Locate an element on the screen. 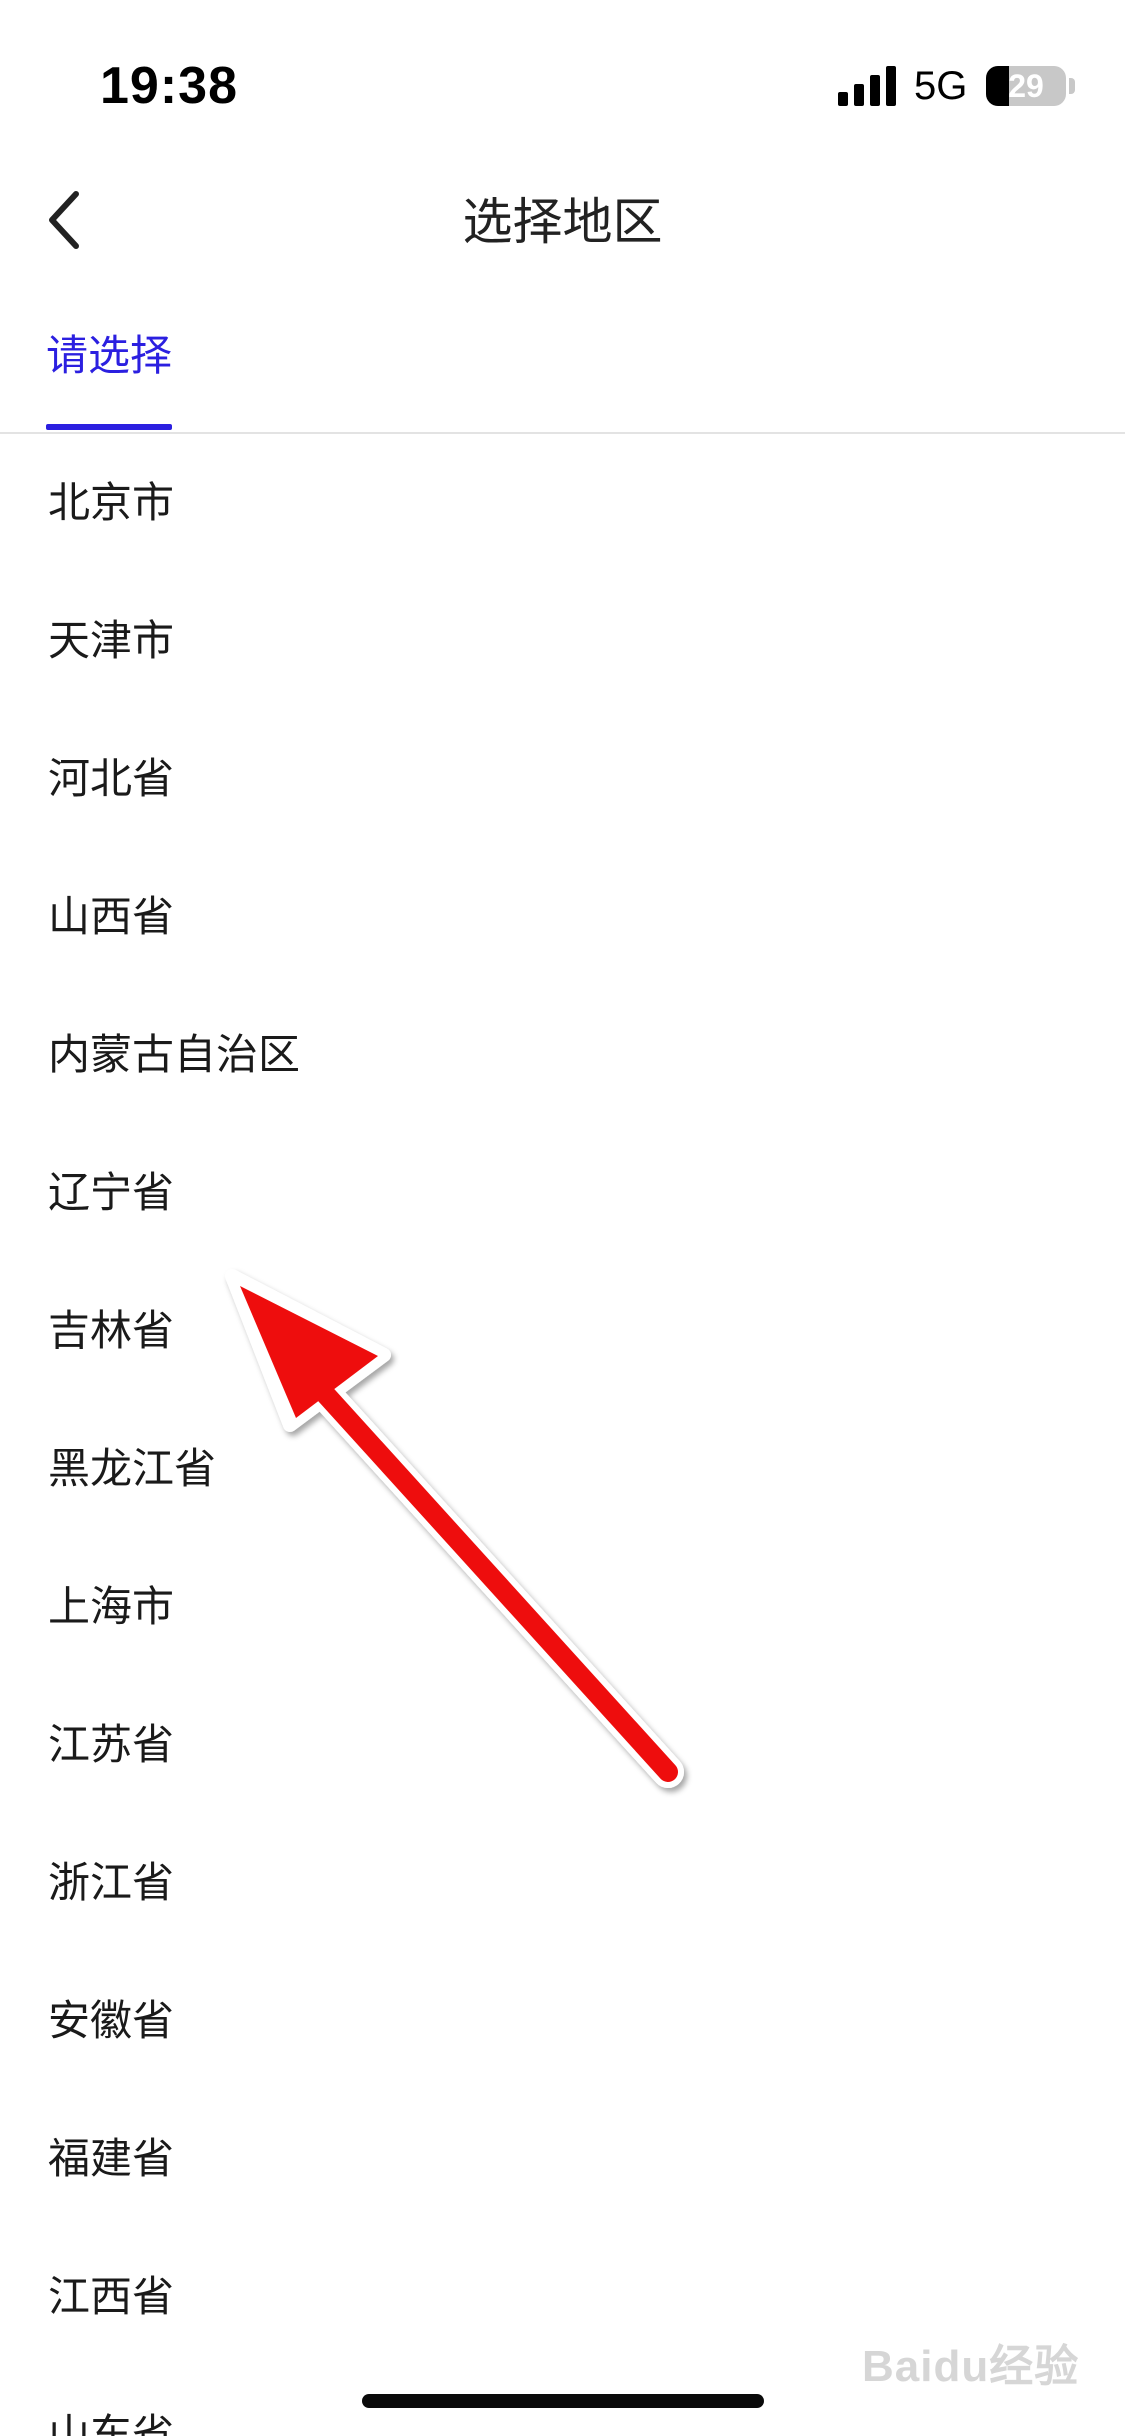 The width and height of the screenshot is (1125, 2436). status-bar: 19:38 5G 29 is located at coordinates (562, 75).